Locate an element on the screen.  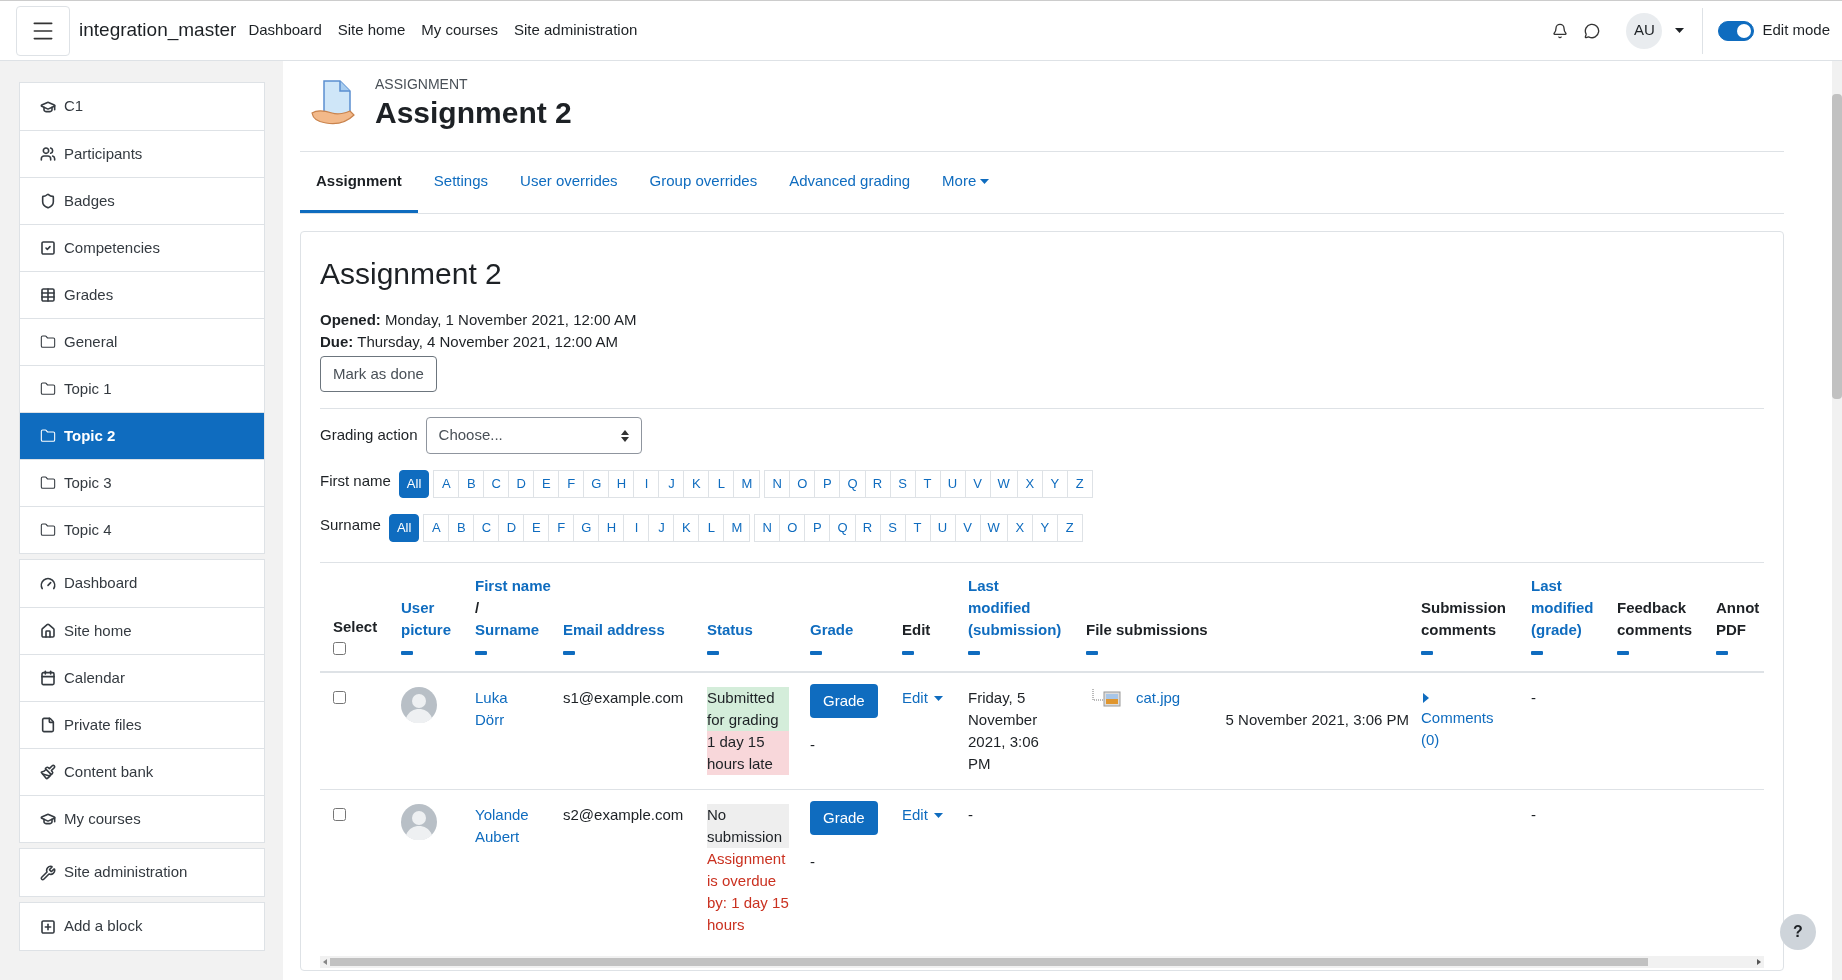
menu-button is located at coordinates (43, 30).